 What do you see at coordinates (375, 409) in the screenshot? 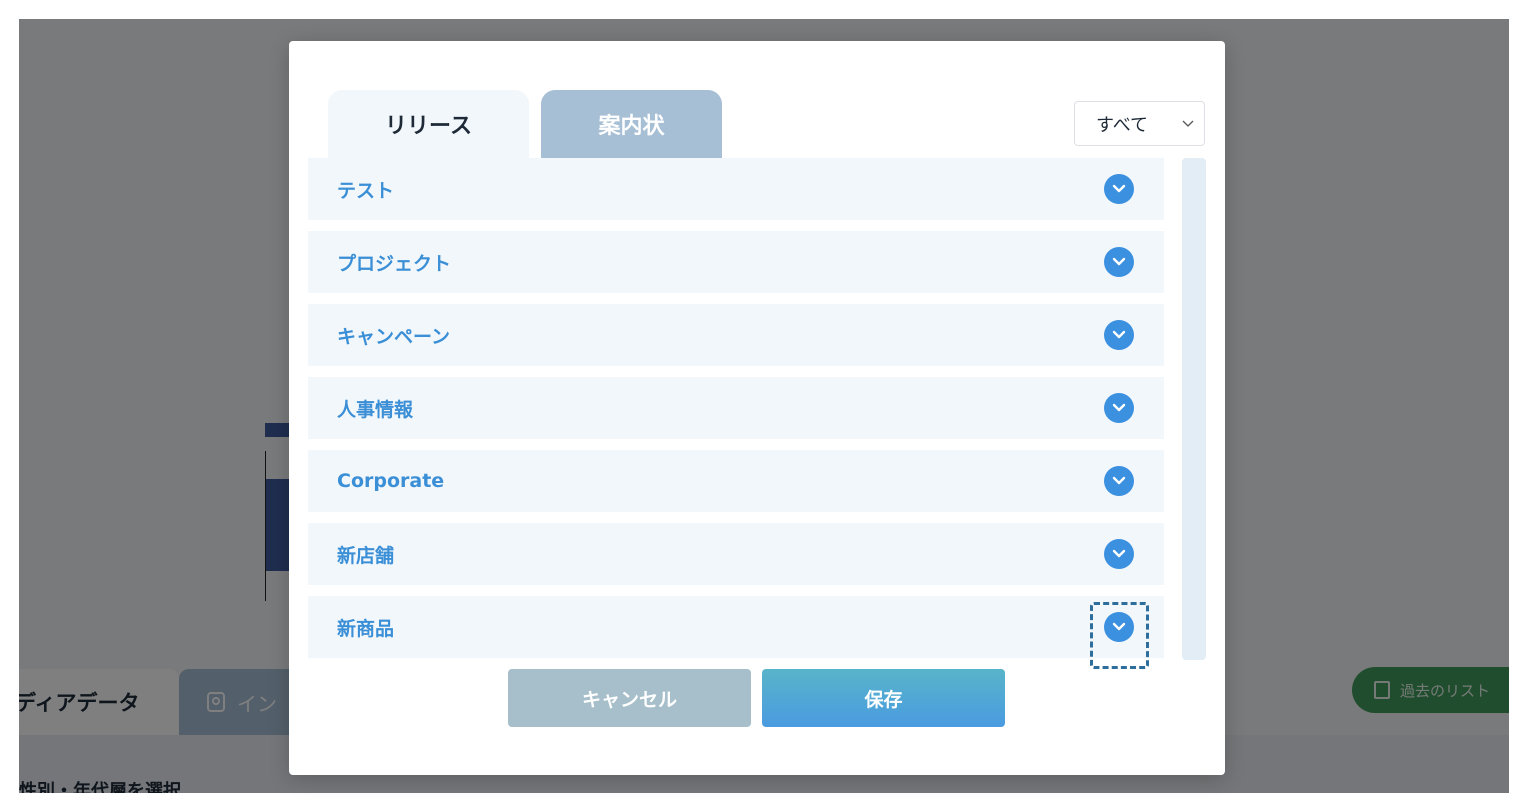
I see `category-label: 人事情報` at bounding box center [375, 409].